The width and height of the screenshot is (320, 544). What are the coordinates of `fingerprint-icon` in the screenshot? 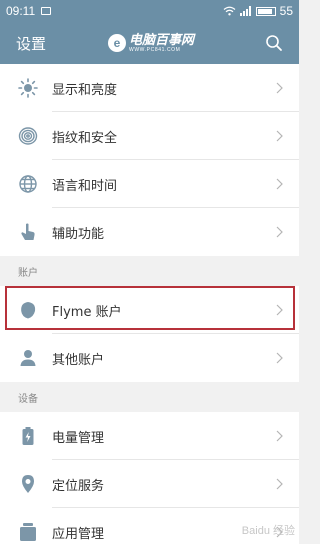 It's located at (28, 136).